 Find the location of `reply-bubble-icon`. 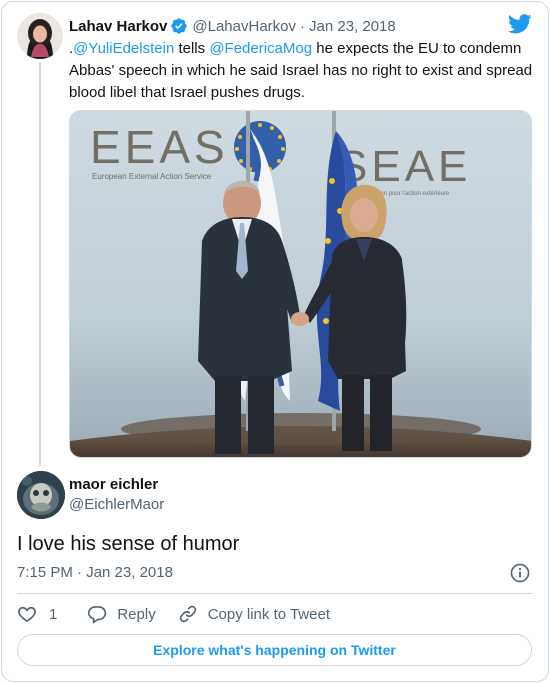

reply-bubble-icon is located at coordinates (97, 615).